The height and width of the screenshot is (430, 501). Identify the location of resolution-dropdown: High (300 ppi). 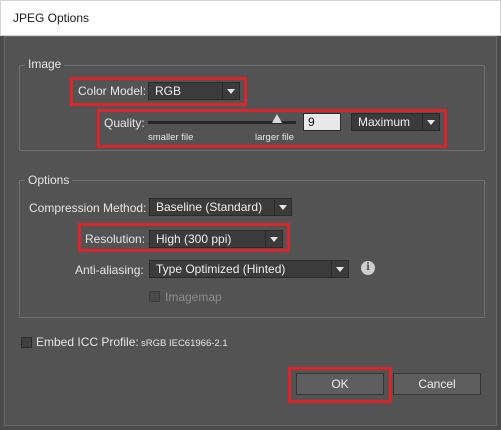
(216, 239).